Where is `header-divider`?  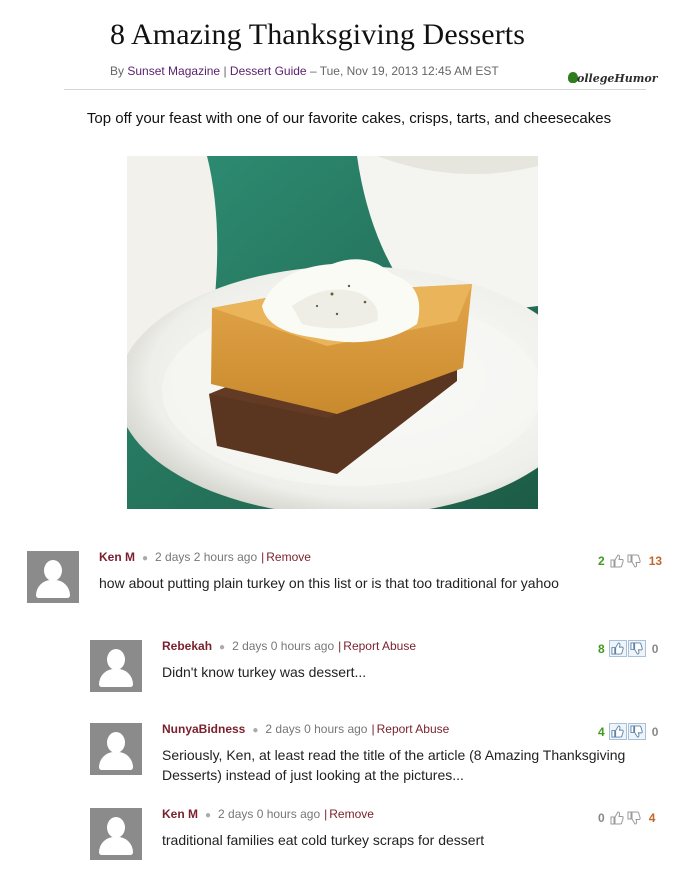
header-divider is located at coordinates (355, 89).